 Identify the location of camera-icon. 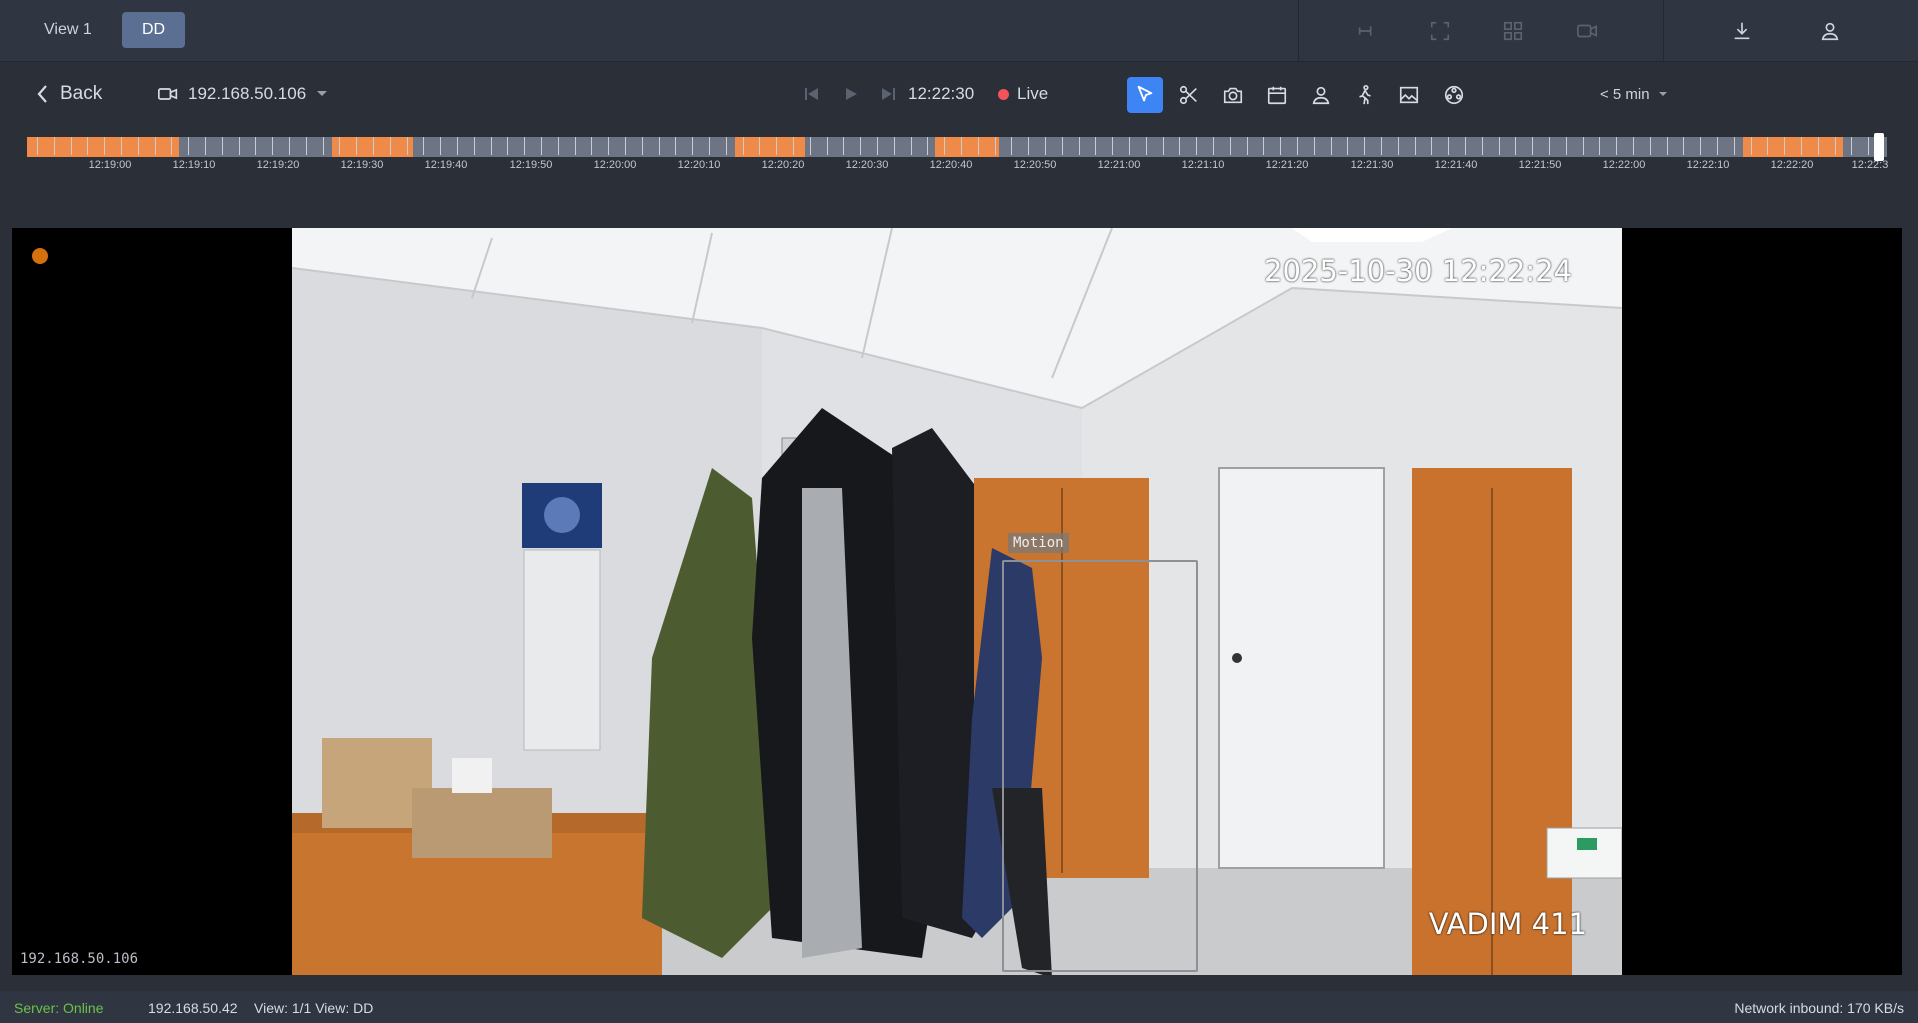
(1587, 31).